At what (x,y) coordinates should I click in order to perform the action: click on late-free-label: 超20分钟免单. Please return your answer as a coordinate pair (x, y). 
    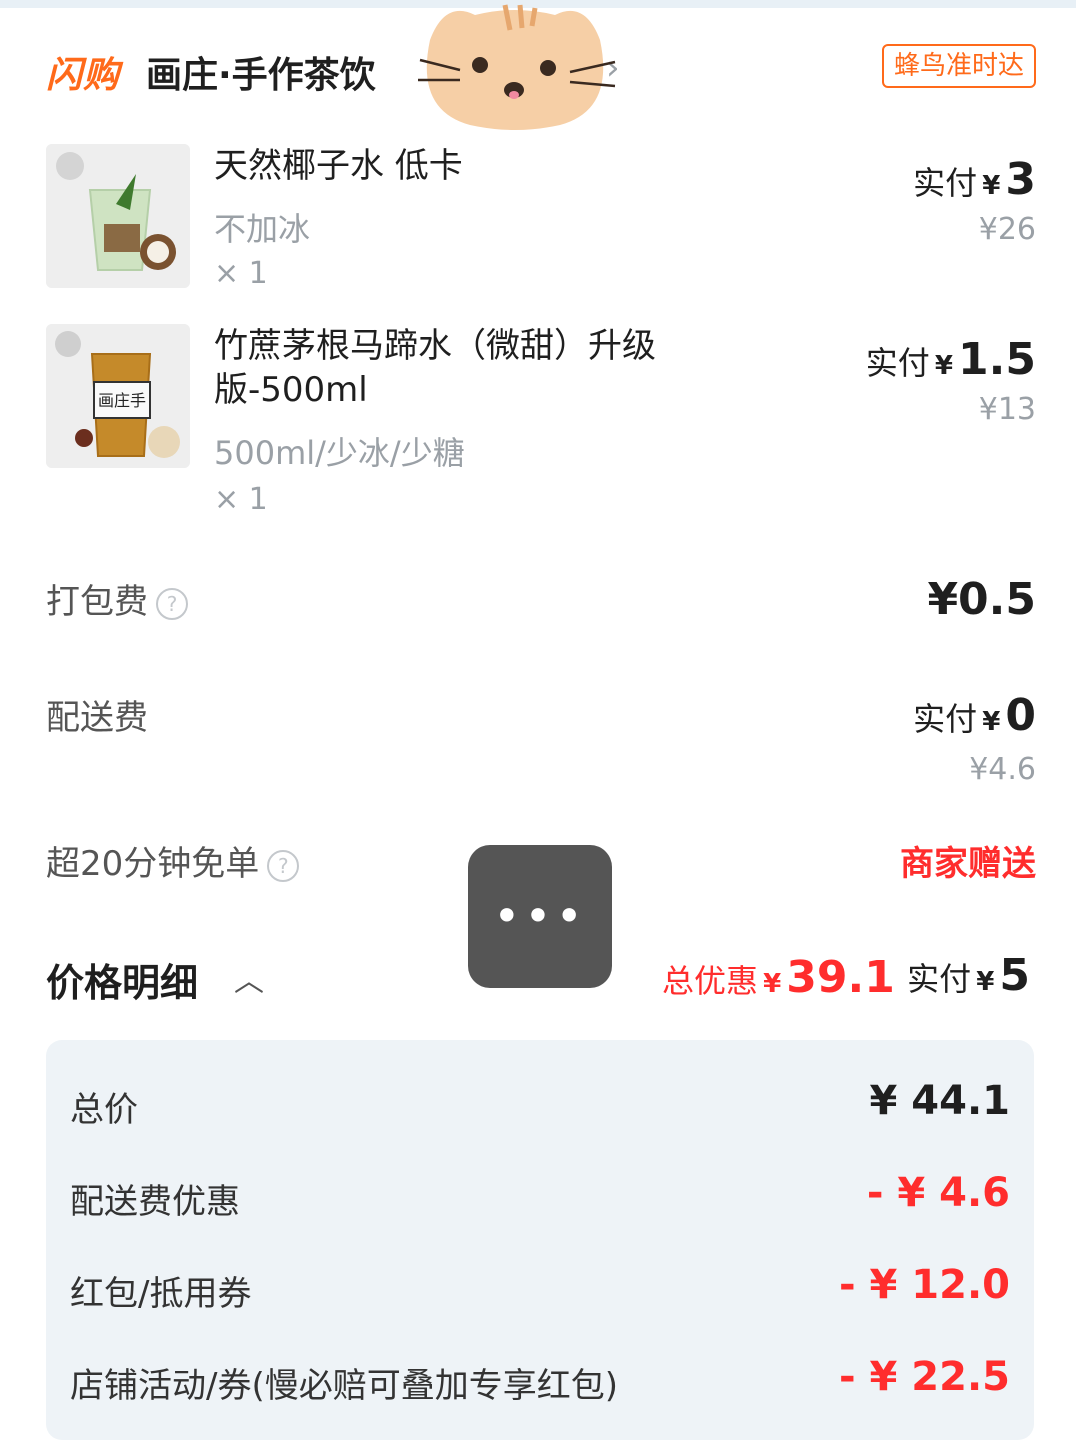
    Looking at the image, I should click on (153, 864).